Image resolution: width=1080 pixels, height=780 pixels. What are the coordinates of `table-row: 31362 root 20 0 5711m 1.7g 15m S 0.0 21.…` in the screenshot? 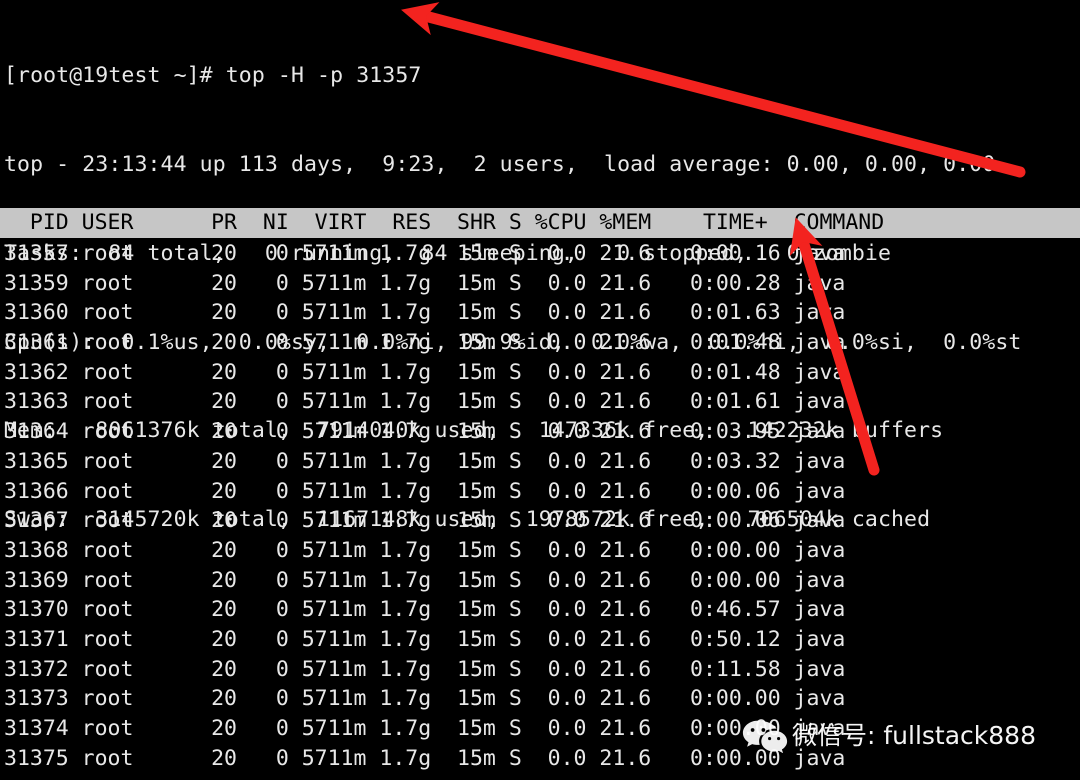 It's located at (425, 372).